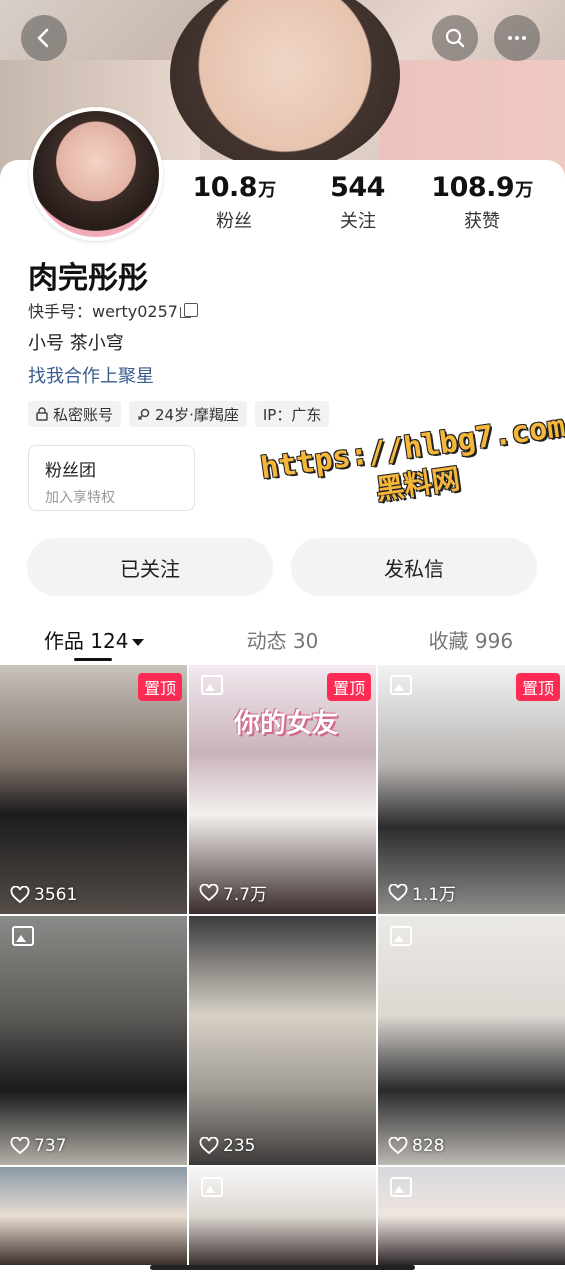 This screenshot has width=565, height=1280. Describe the element at coordinates (38, 1146) in the screenshot. I see `like-count: 737` at that location.